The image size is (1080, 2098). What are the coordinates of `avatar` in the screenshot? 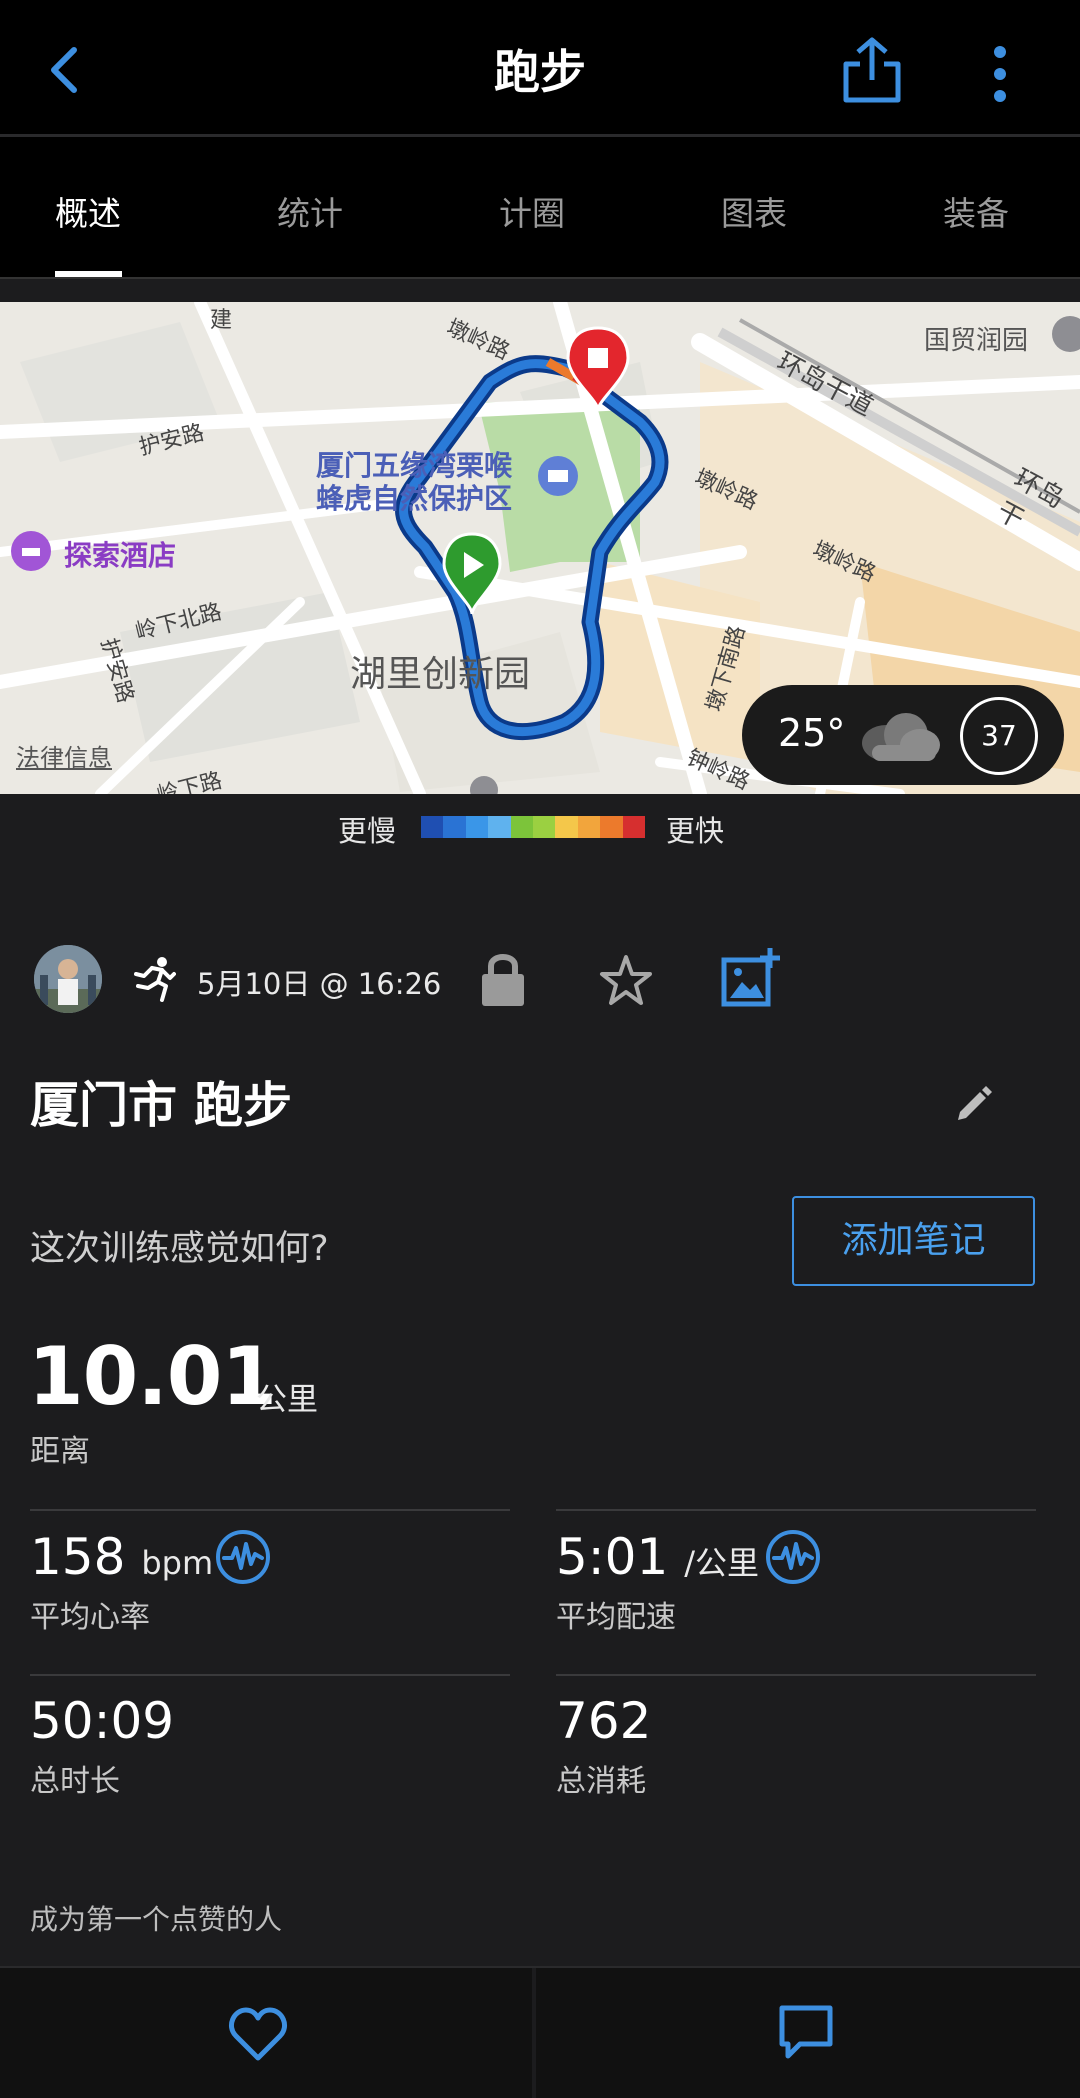 It's located at (68, 979).